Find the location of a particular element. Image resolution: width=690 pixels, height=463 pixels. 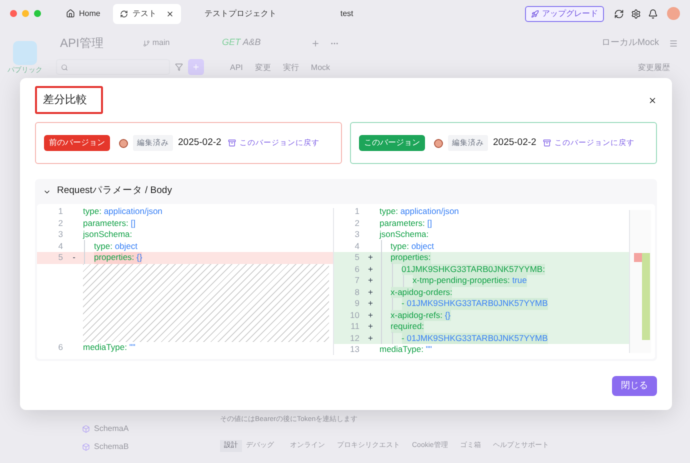

filter-icon is located at coordinates (179, 67).